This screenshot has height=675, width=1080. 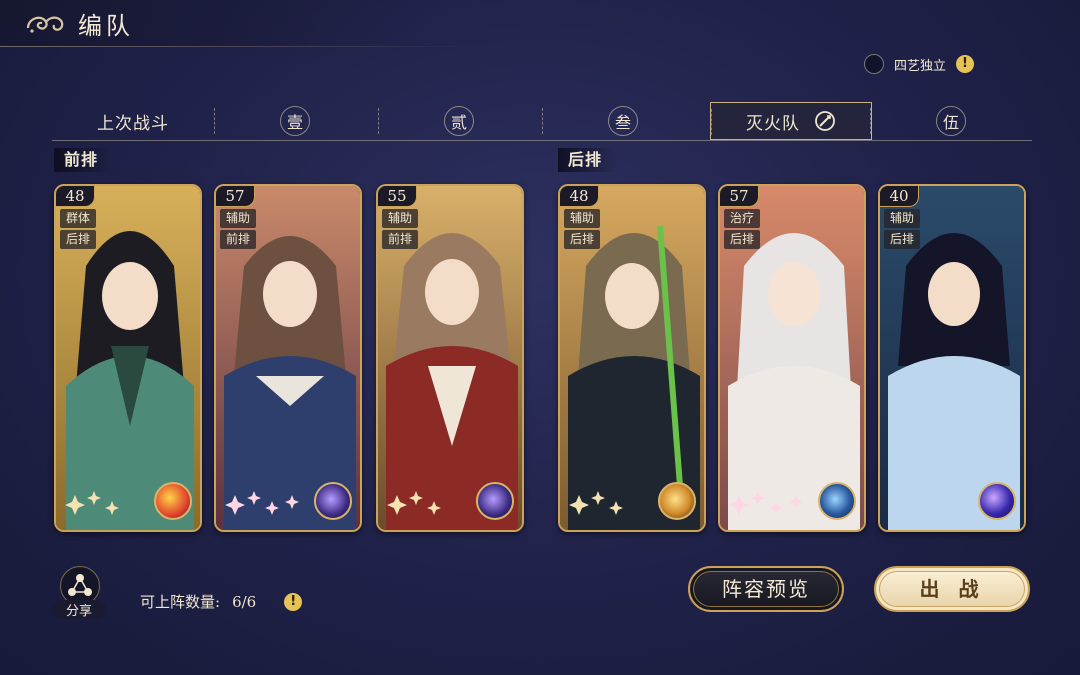 What do you see at coordinates (742, 218) in the screenshot?
I see `role-tag: 治疗` at bounding box center [742, 218].